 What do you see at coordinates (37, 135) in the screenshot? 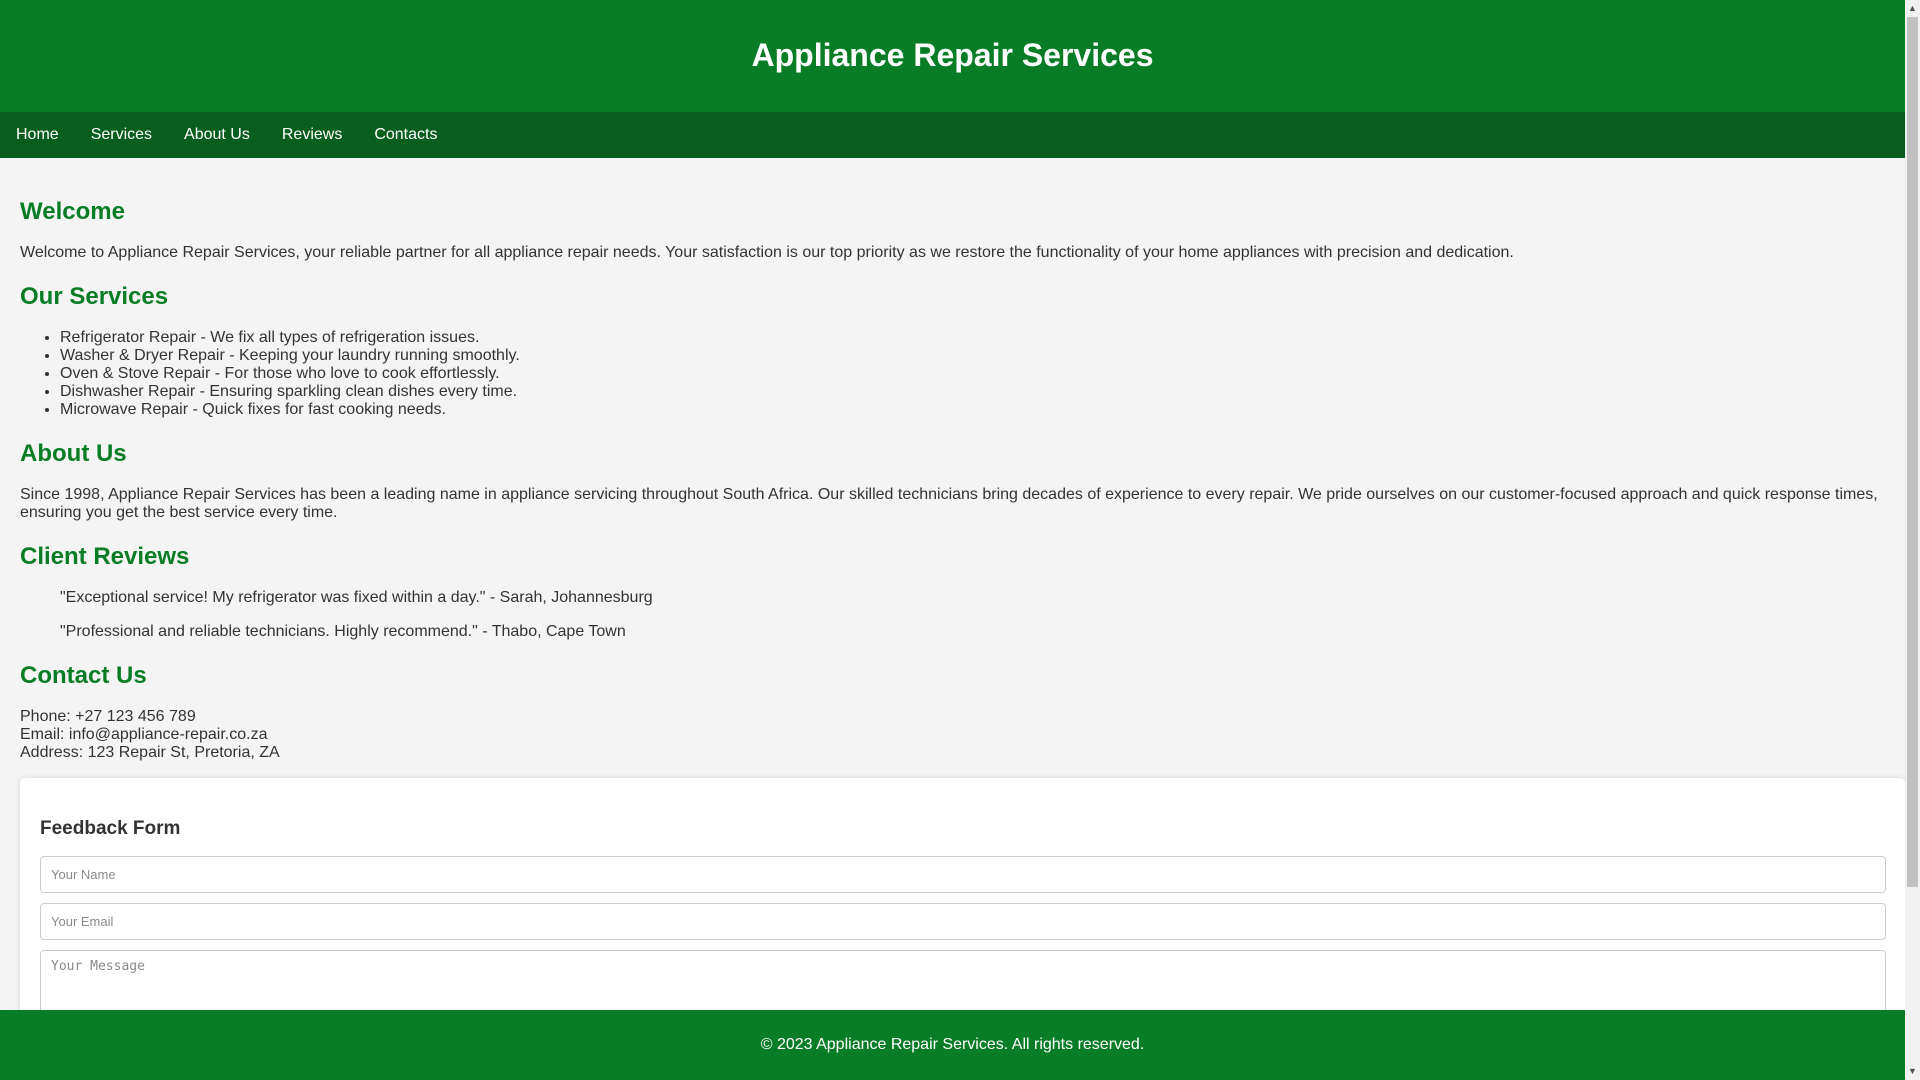
I see `nav-link-home: Home` at bounding box center [37, 135].